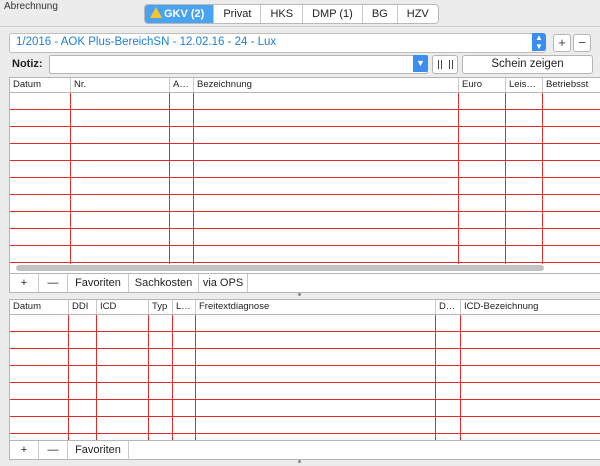  Describe the element at coordinates (83, 306) in the screenshot. I see `column-header-ddi: DDI` at that location.